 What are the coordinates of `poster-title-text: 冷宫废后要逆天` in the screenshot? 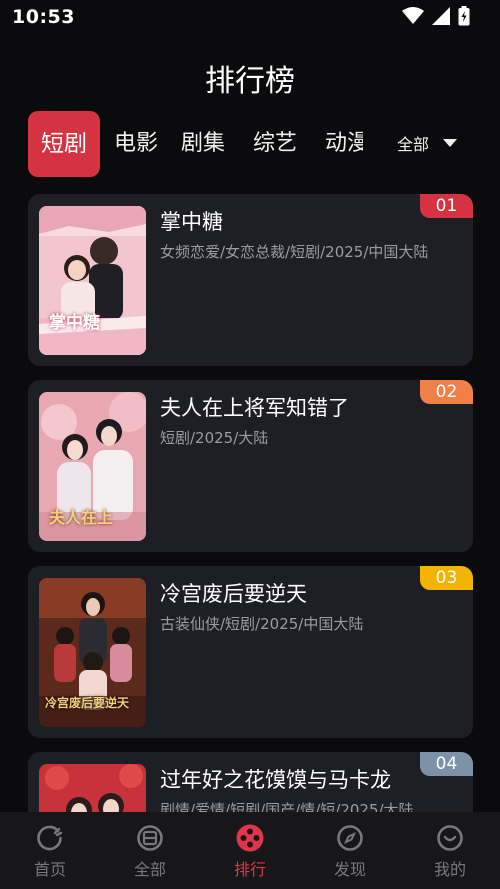 It's located at (87, 703).